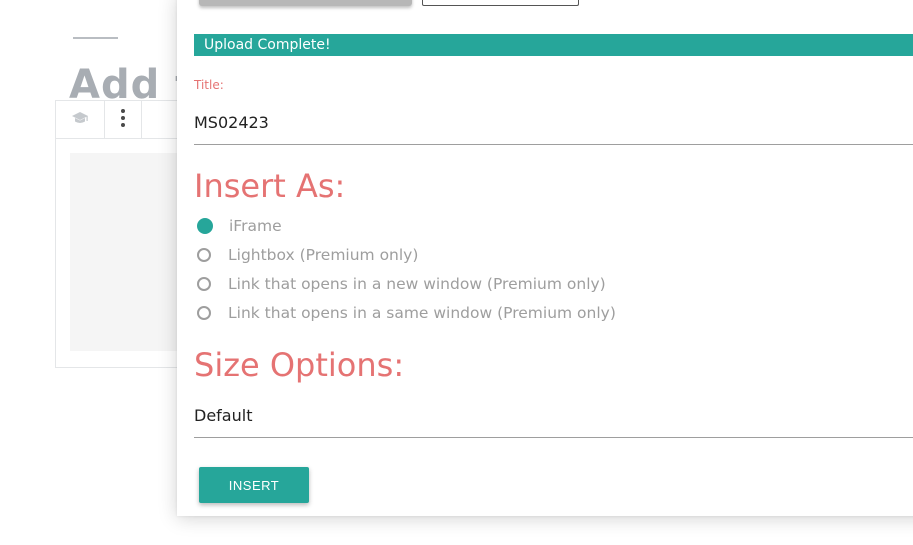 This screenshot has width=913, height=545. Describe the element at coordinates (500, 3) in the screenshot. I see `modal-tab-secondary` at that location.